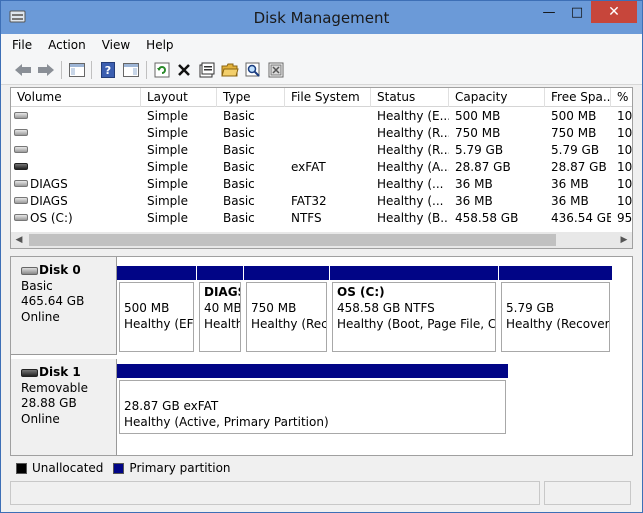  I want to click on search-icon, so click(253, 70).